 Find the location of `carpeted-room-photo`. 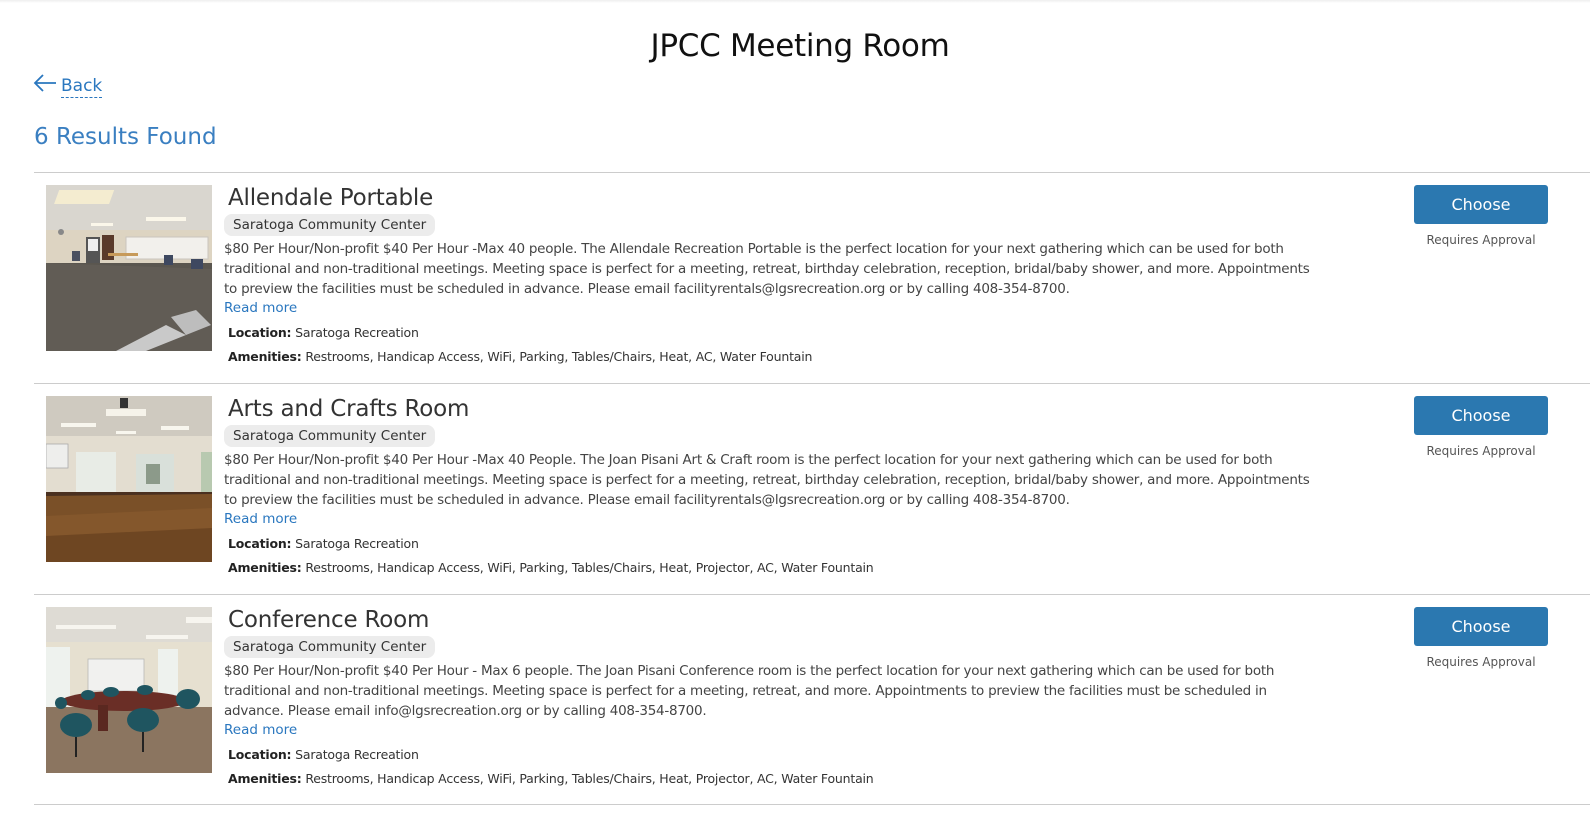

carpeted-room-photo is located at coordinates (129, 268).